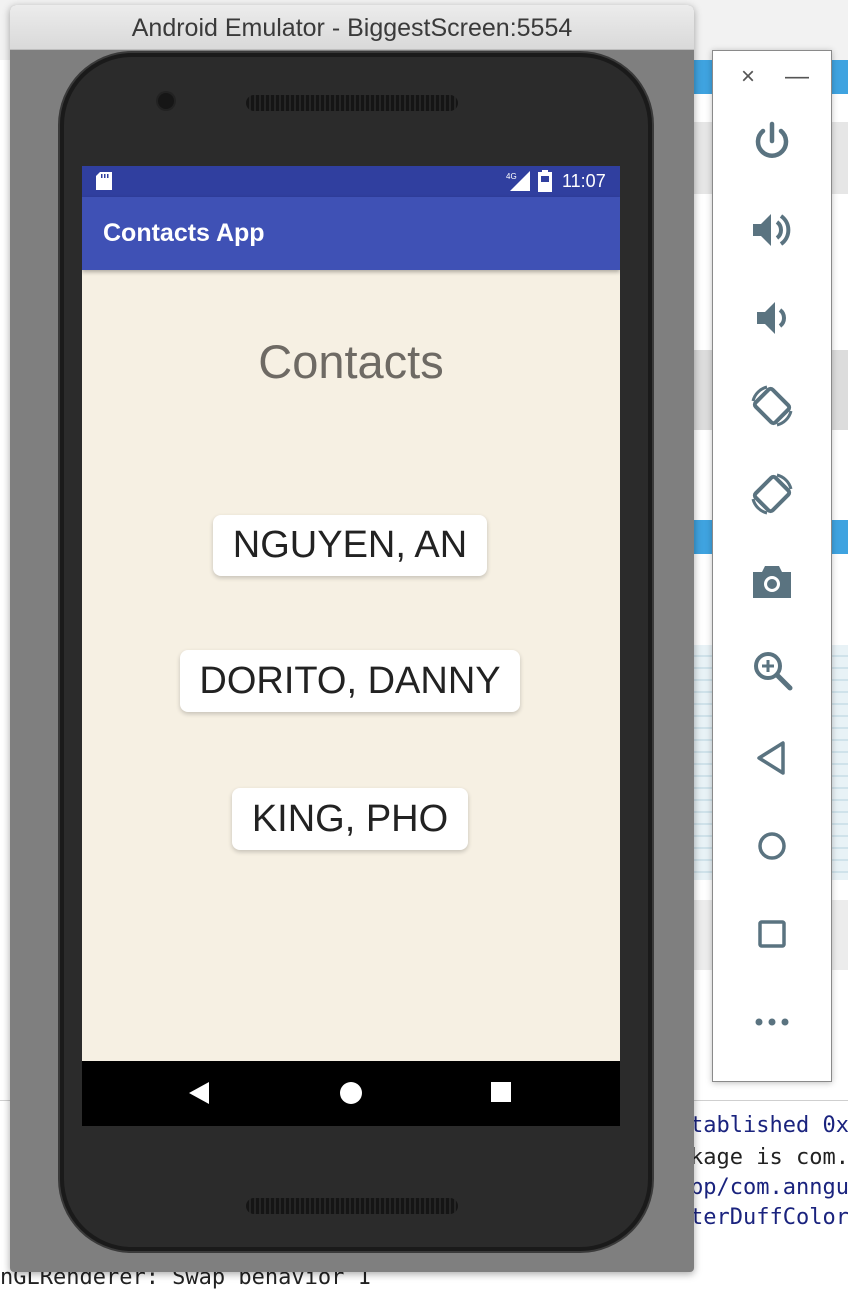 The height and width of the screenshot is (1293, 848). What do you see at coordinates (351, 361) in the screenshot?
I see `contacts-heading: Contacts` at bounding box center [351, 361].